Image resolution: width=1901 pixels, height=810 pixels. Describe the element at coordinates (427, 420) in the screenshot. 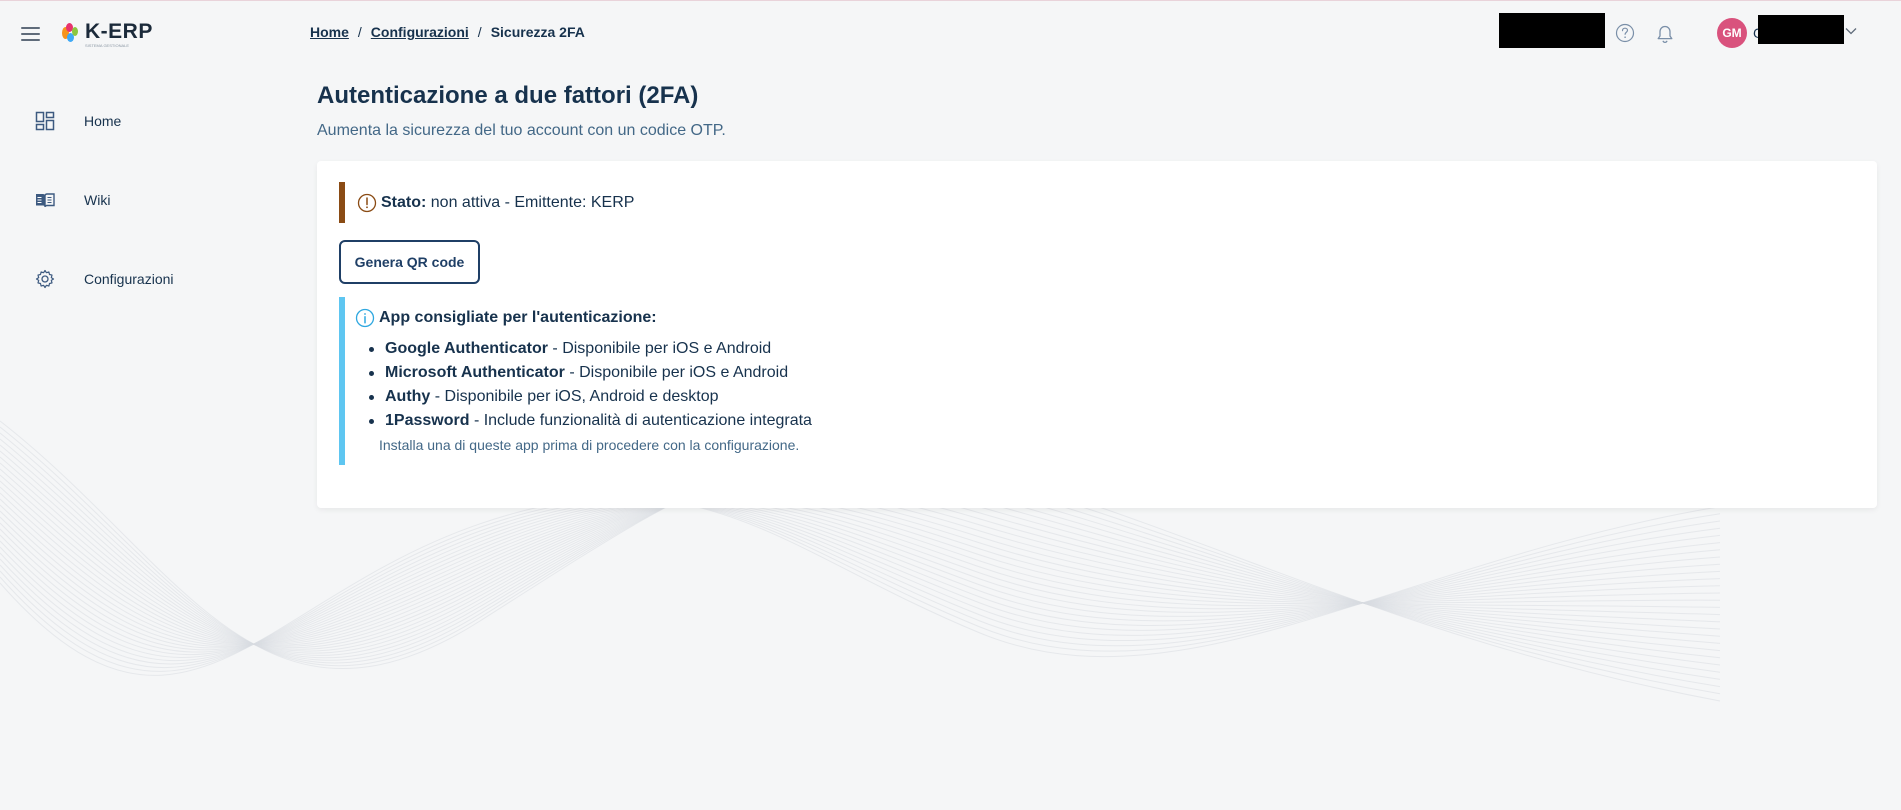

I see `app-name: 1Password` at that location.